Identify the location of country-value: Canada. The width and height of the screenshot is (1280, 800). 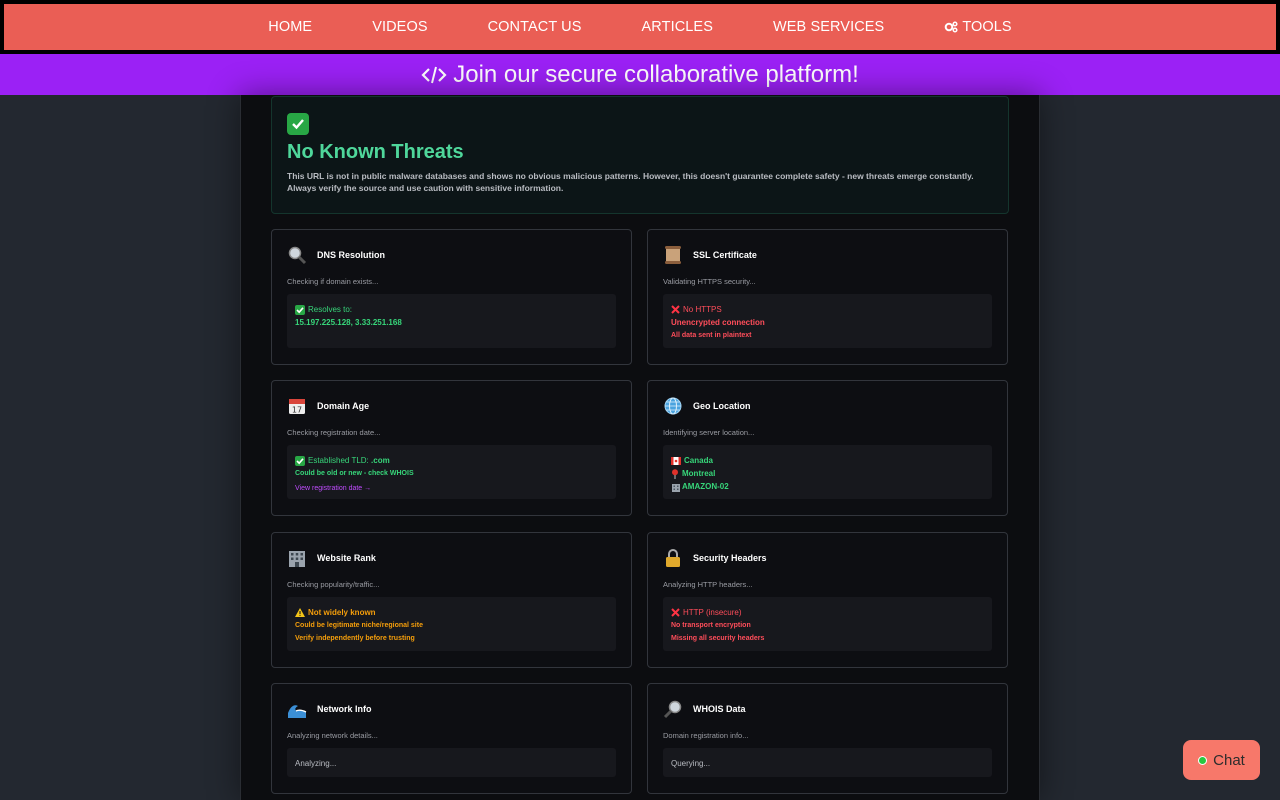
(698, 460).